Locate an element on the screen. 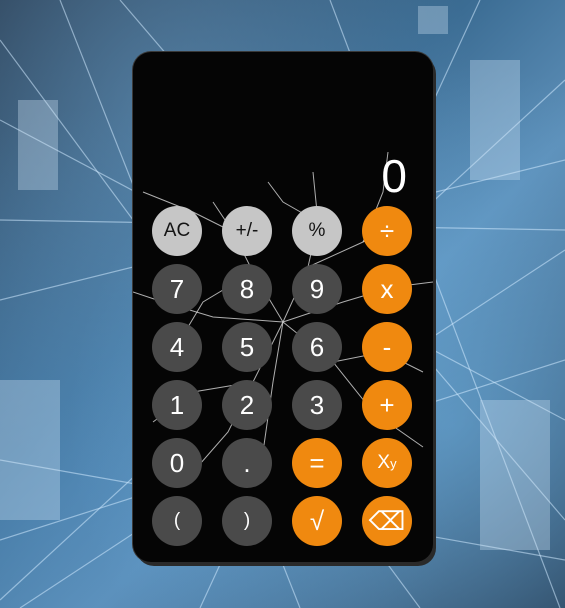 The height and width of the screenshot is (608, 565). percent-button: % is located at coordinates (317, 231).